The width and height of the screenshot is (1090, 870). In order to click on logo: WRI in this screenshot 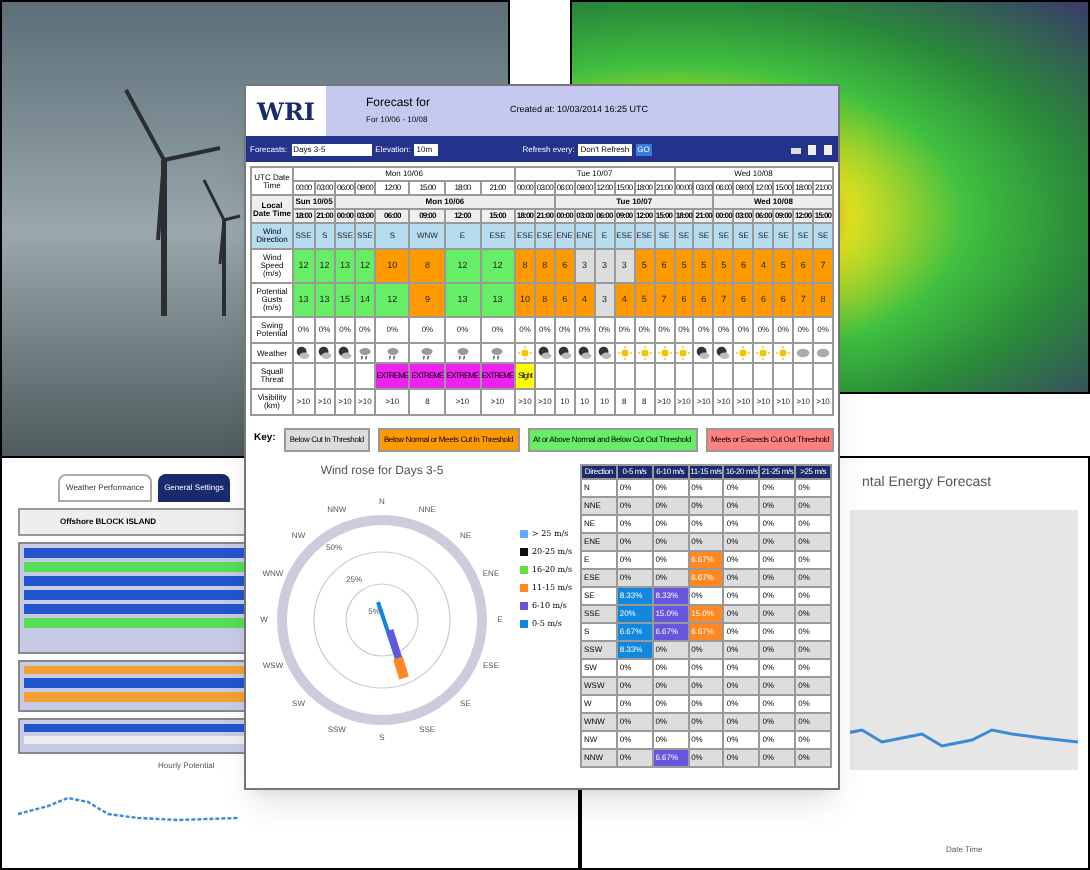, I will do `click(286, 112)`.